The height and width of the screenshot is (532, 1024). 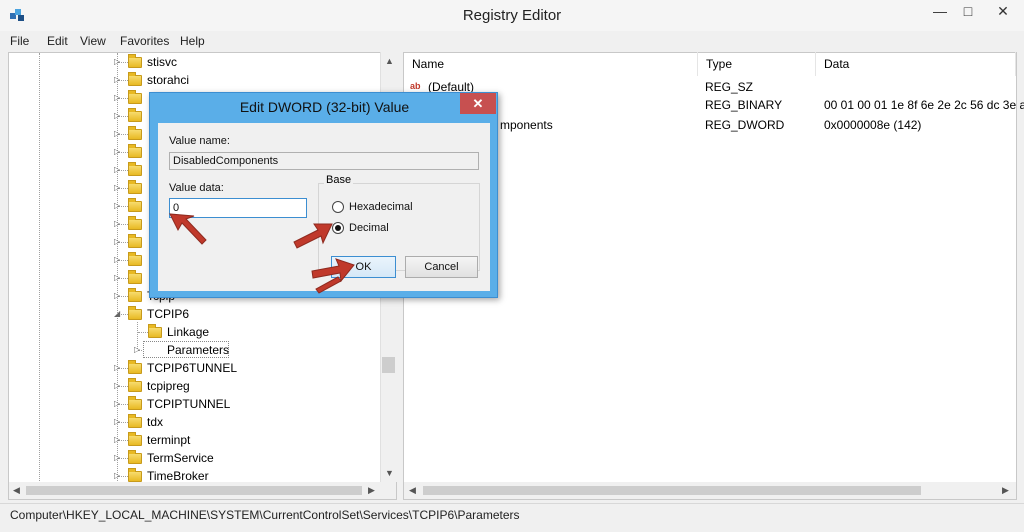 What do you see at coordinates (339, 180) in the screenshot?
I see `base-label: Base` at bounding box center [339, 180].